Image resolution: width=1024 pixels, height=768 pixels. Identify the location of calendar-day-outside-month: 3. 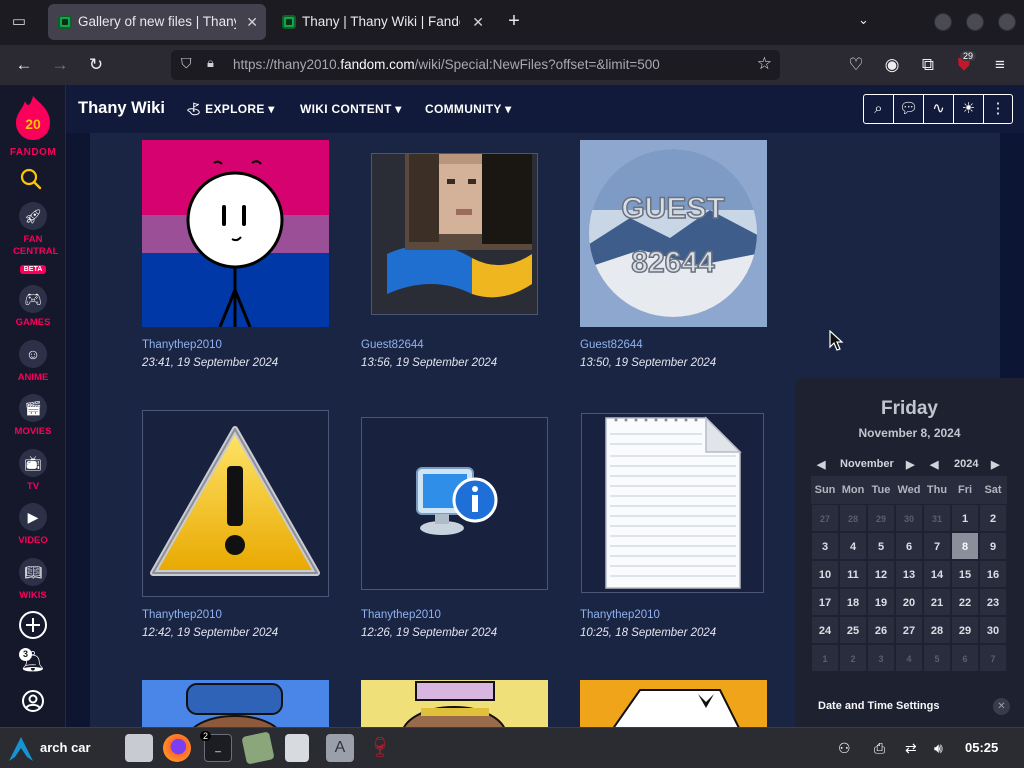
(881, 658).